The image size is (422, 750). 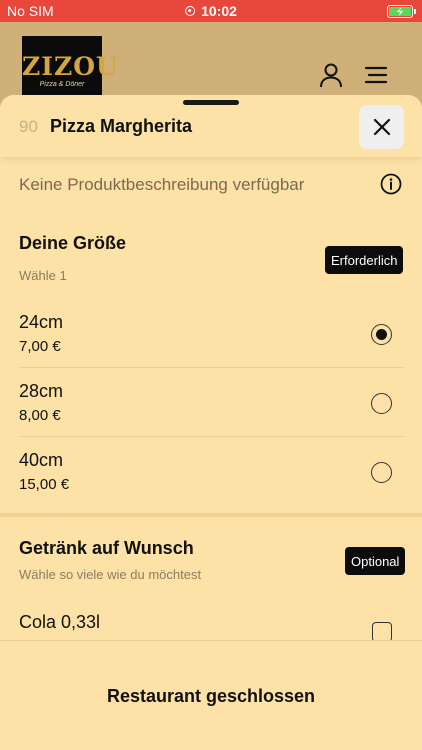 What do you see at coordinates (211, 102) in the screenshot?
I see `sheet-grabber` at bounding box center [211, 102].